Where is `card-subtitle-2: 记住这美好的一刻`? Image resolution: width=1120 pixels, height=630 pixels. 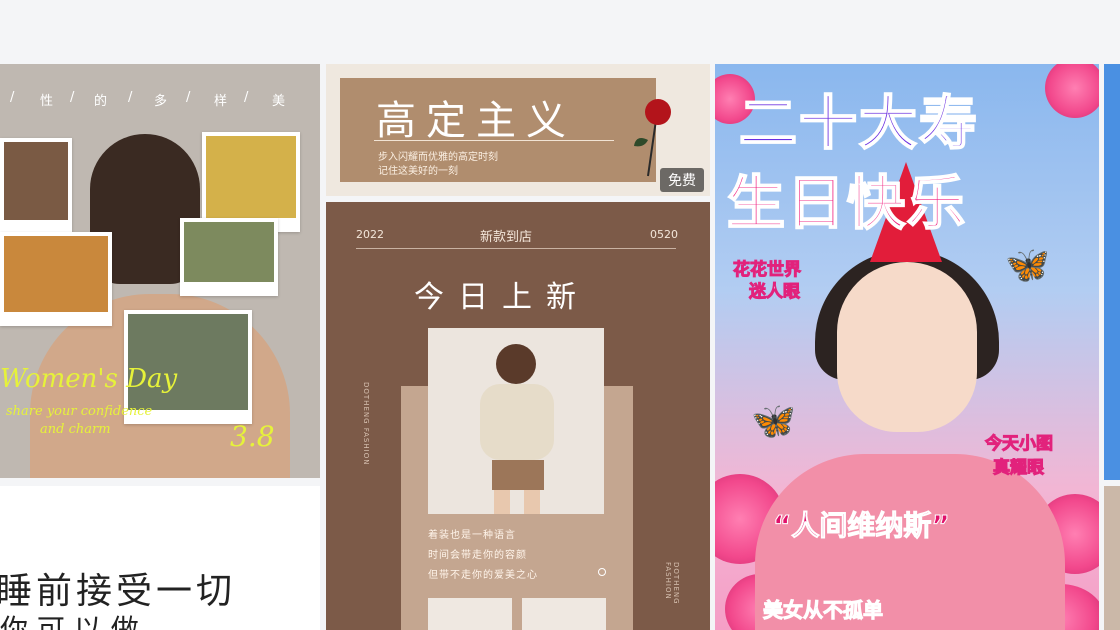 card-subtitle-2: 记住这美好的一刻 is located at coordinates (418, 171).